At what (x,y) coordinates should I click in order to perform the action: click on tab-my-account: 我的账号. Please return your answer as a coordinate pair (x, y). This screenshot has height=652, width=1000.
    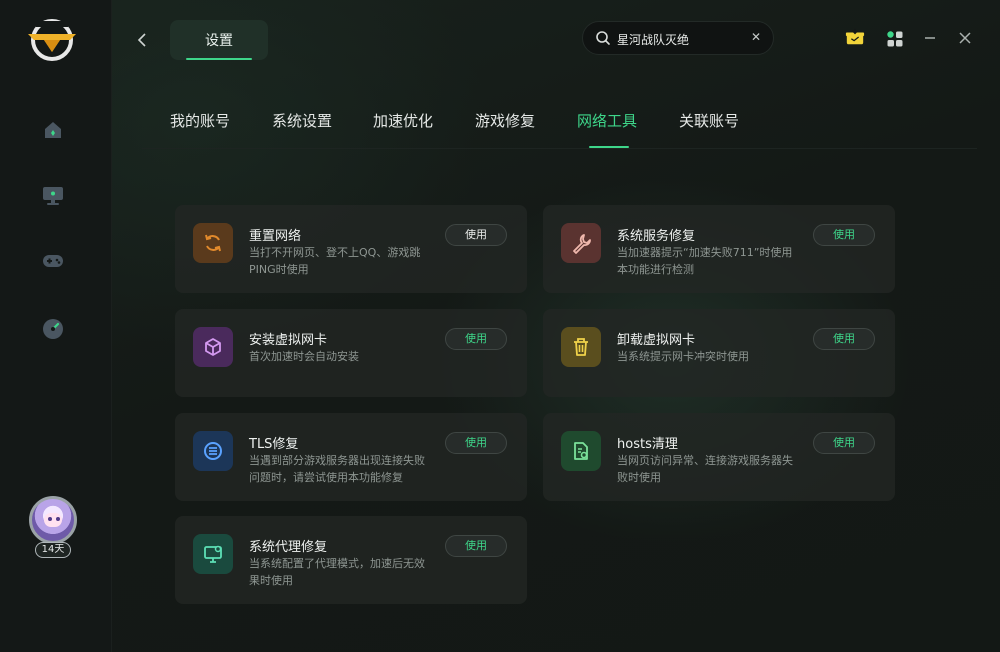
    Looking at the image, I should click on (200, 120).